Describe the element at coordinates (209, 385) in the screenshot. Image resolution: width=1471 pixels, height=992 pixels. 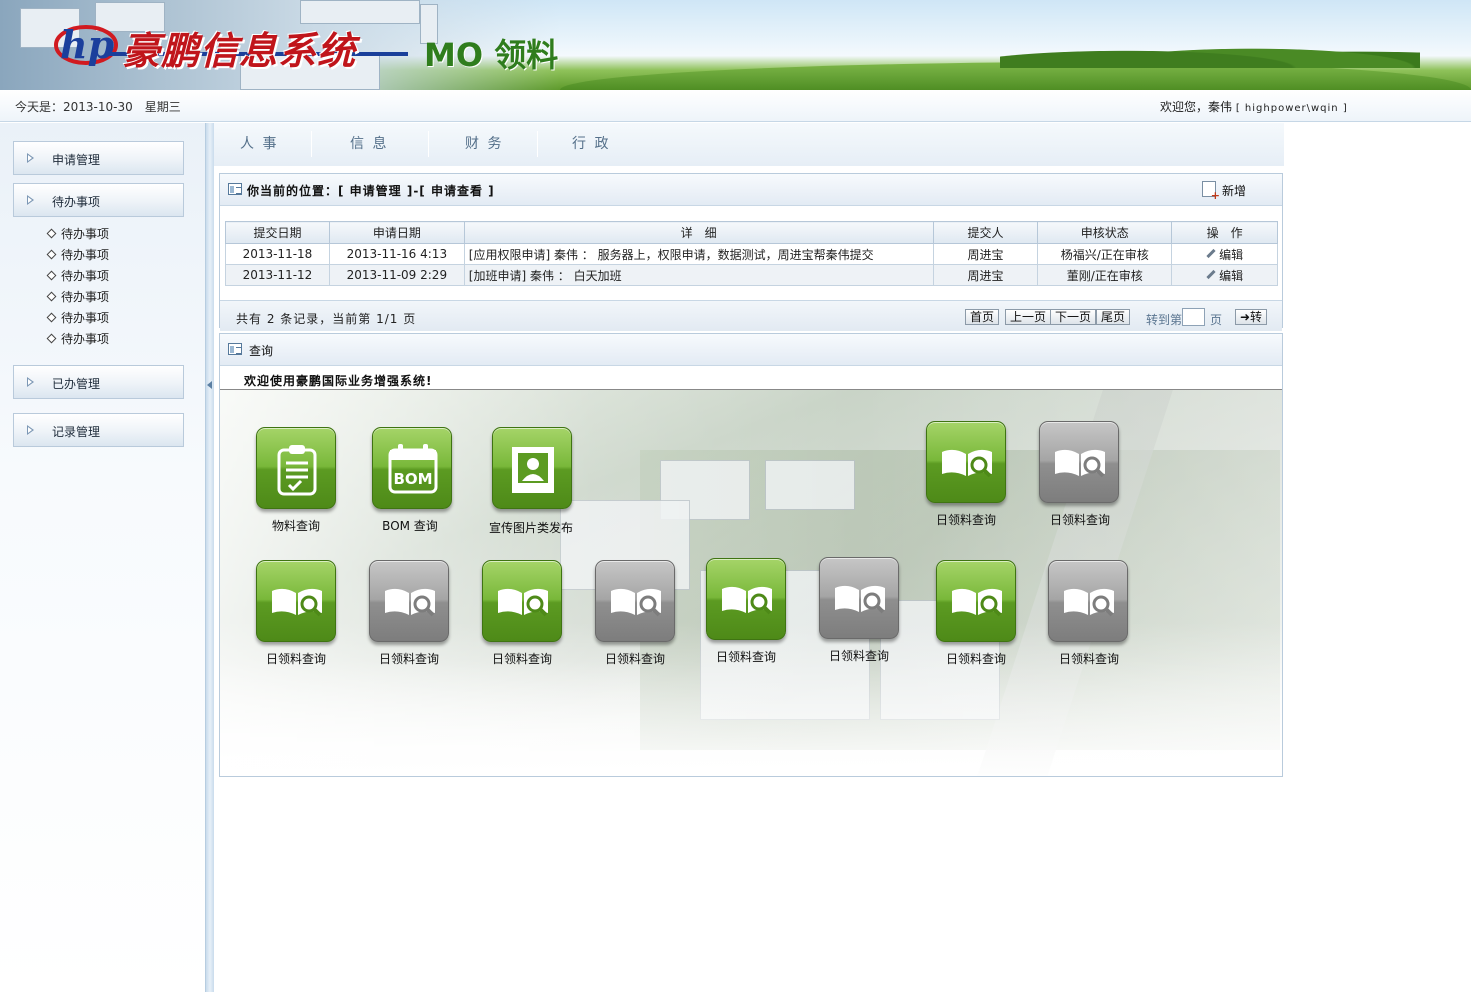
I see `collapse-arrow-icon` at that location.